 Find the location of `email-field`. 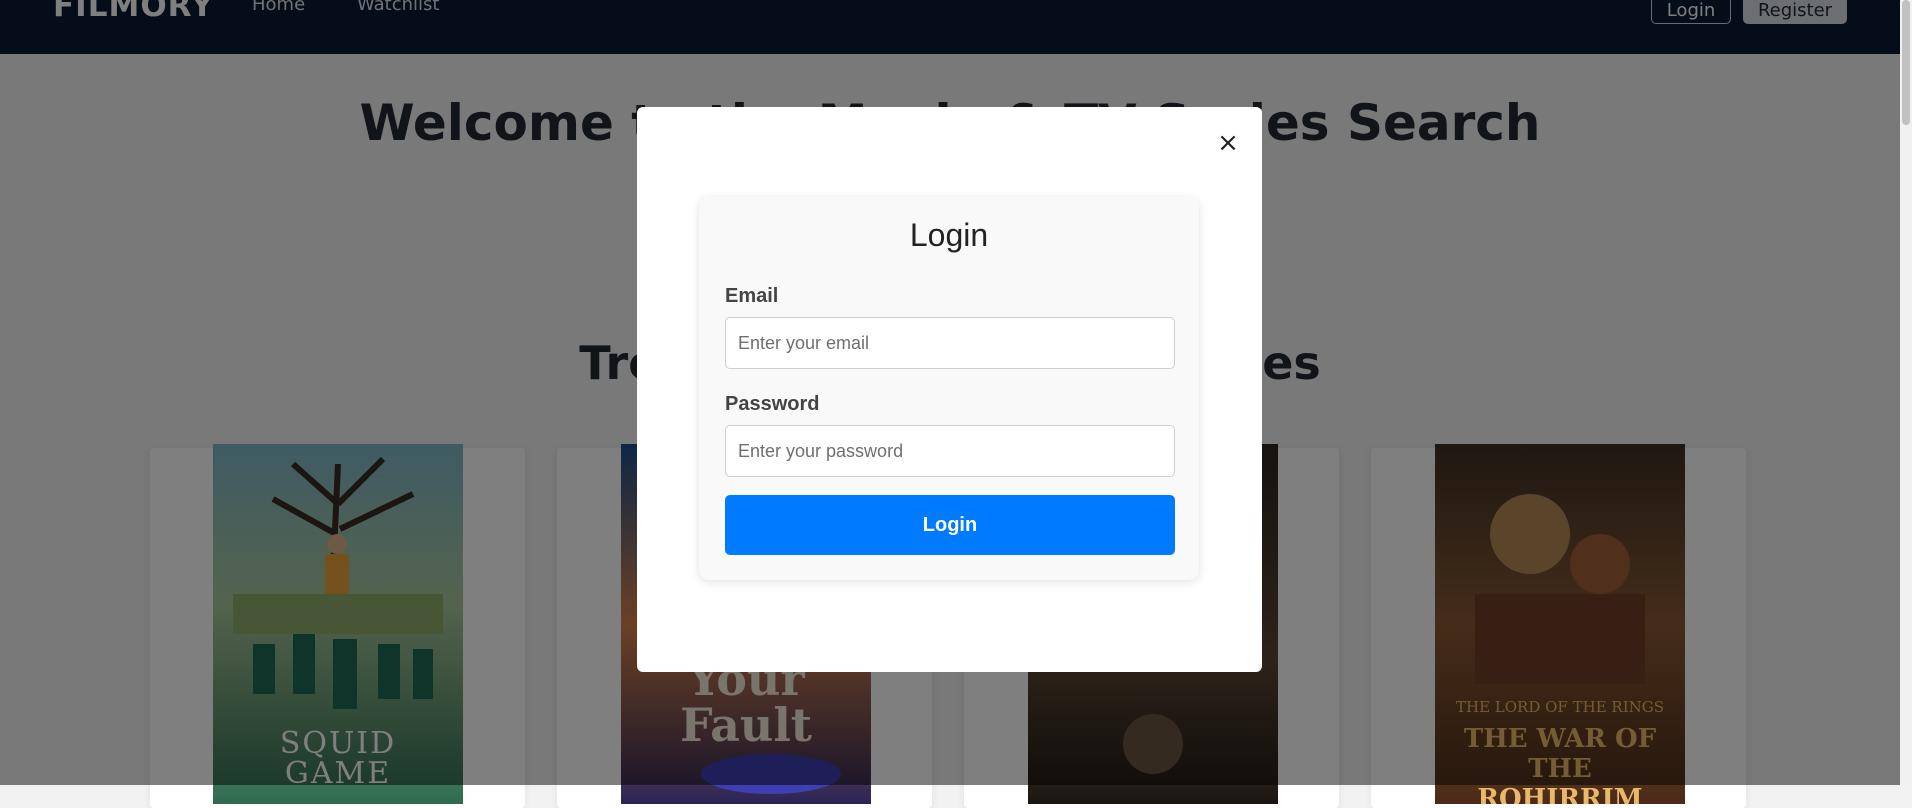

email-field is located at coordinates (950, 343).